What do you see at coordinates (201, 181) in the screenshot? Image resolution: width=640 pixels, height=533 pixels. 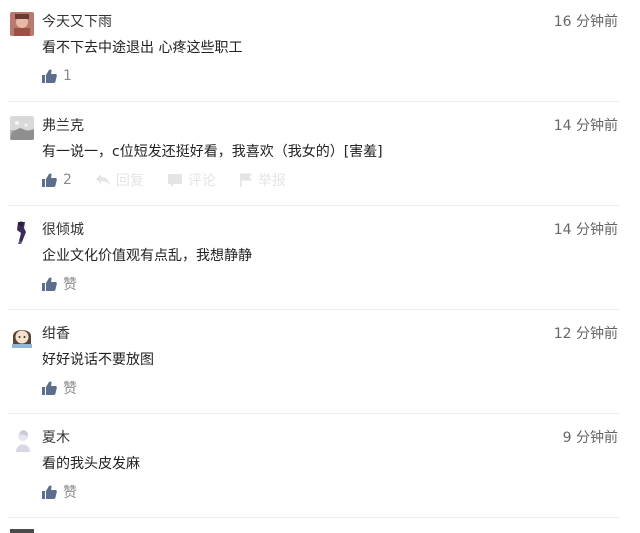 I see `comment-label: 评论` at bounding box center [201, 181].